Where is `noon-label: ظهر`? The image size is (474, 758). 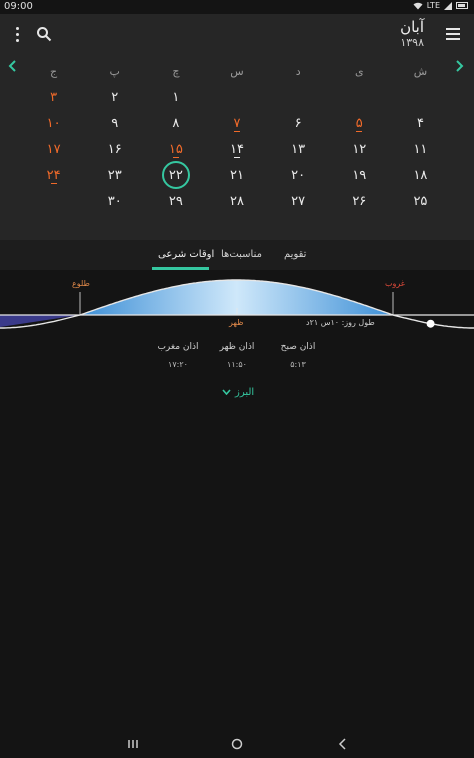
noon-label: ظهر is located at coordinates (236, 322).